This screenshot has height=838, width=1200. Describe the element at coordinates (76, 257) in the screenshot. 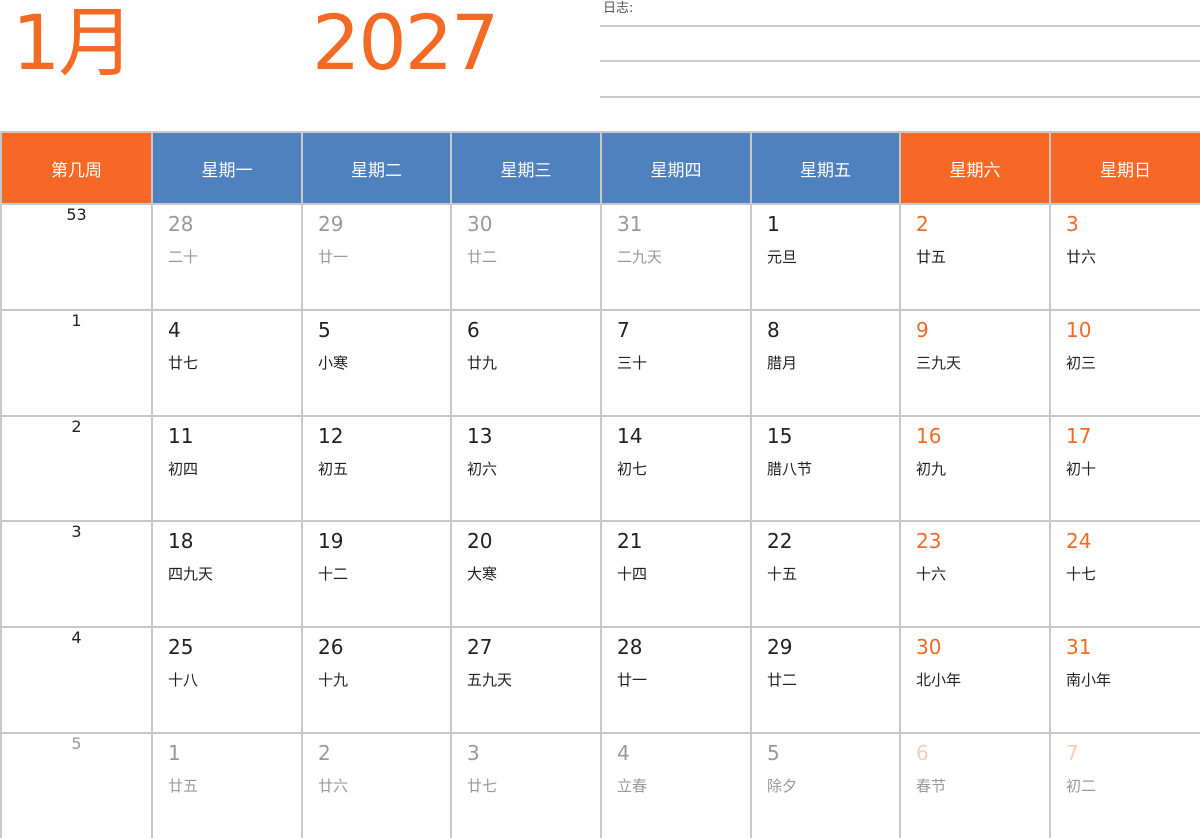

I see `week-number: 53` at that location.